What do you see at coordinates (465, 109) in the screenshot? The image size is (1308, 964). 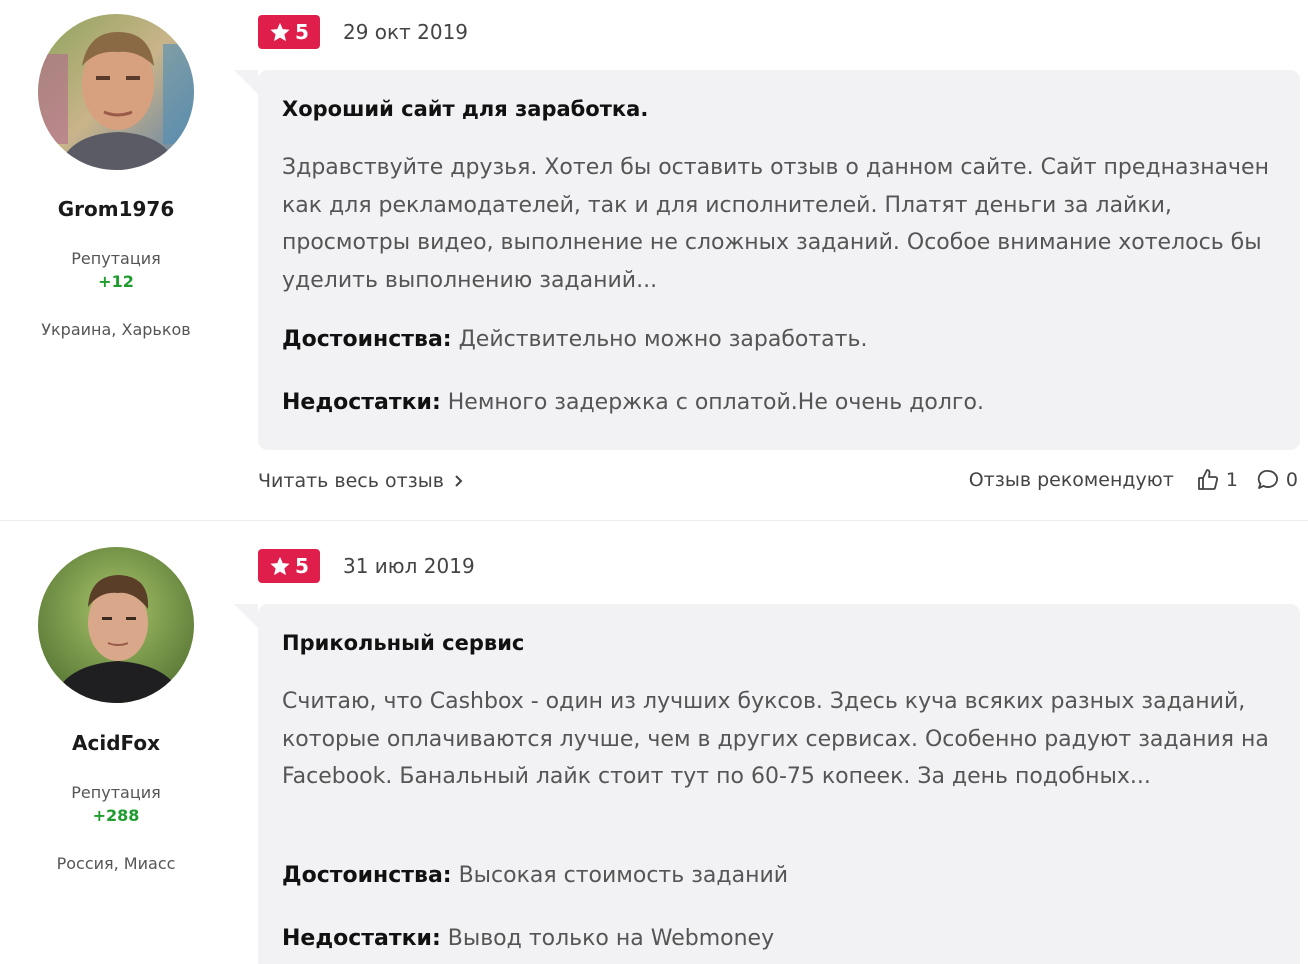 I see `review-title: Хороший сайт для заработка.` at bounding box center [465, 109].